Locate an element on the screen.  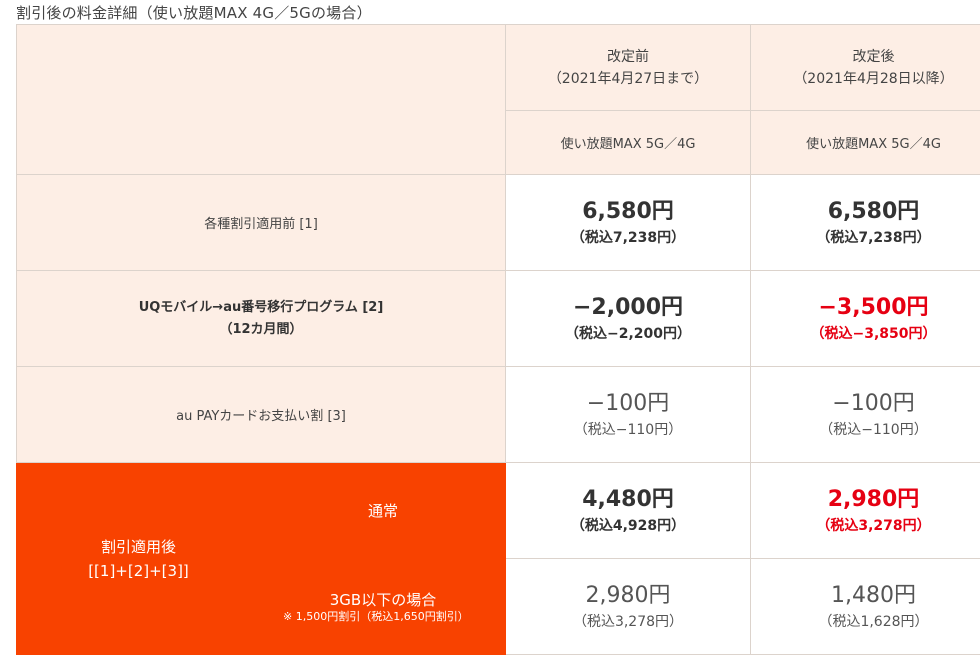
lite-before-price: 2,980円 is located at coordinates (628, 595).